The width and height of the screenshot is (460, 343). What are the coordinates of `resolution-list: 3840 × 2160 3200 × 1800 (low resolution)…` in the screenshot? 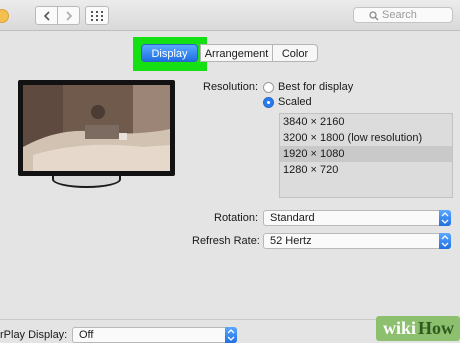 It's located at (366, 155).